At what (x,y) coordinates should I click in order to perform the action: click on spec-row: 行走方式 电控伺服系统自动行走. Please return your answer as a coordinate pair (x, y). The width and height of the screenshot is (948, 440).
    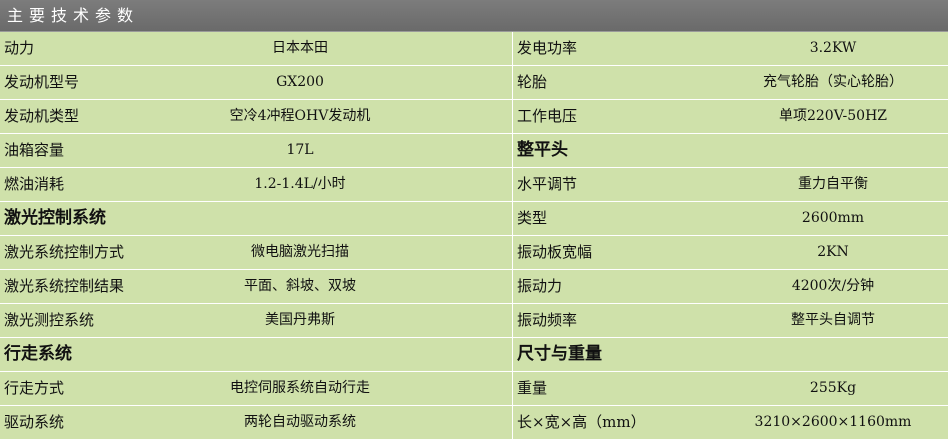
    Looking at the image, I should click on (256, 389).